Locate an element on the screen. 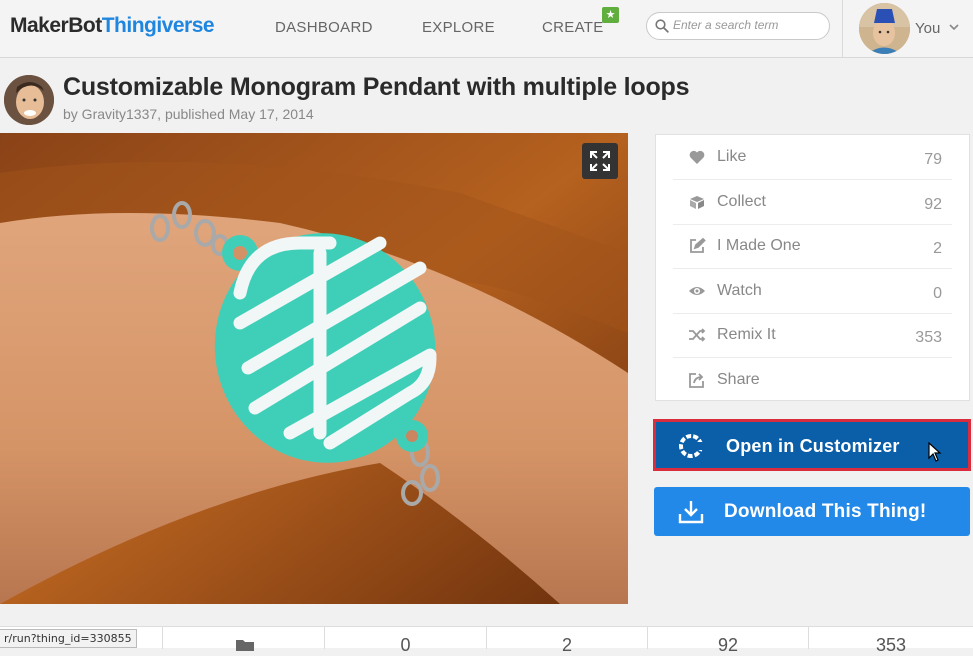  stat-value: 2 is located at coordinates (566, 645).